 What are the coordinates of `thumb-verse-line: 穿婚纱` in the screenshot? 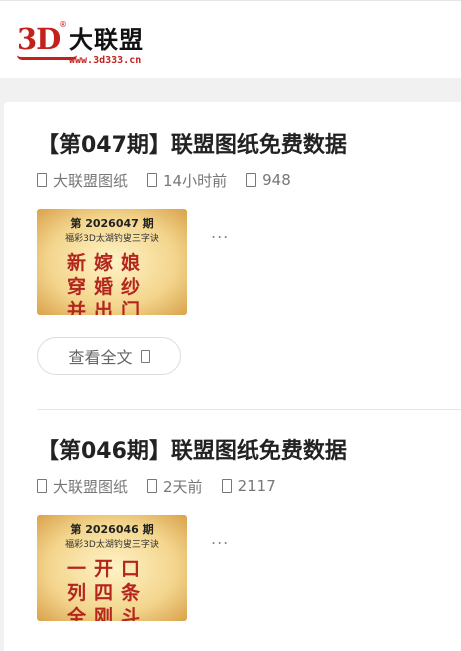 It's located at (108, 287).